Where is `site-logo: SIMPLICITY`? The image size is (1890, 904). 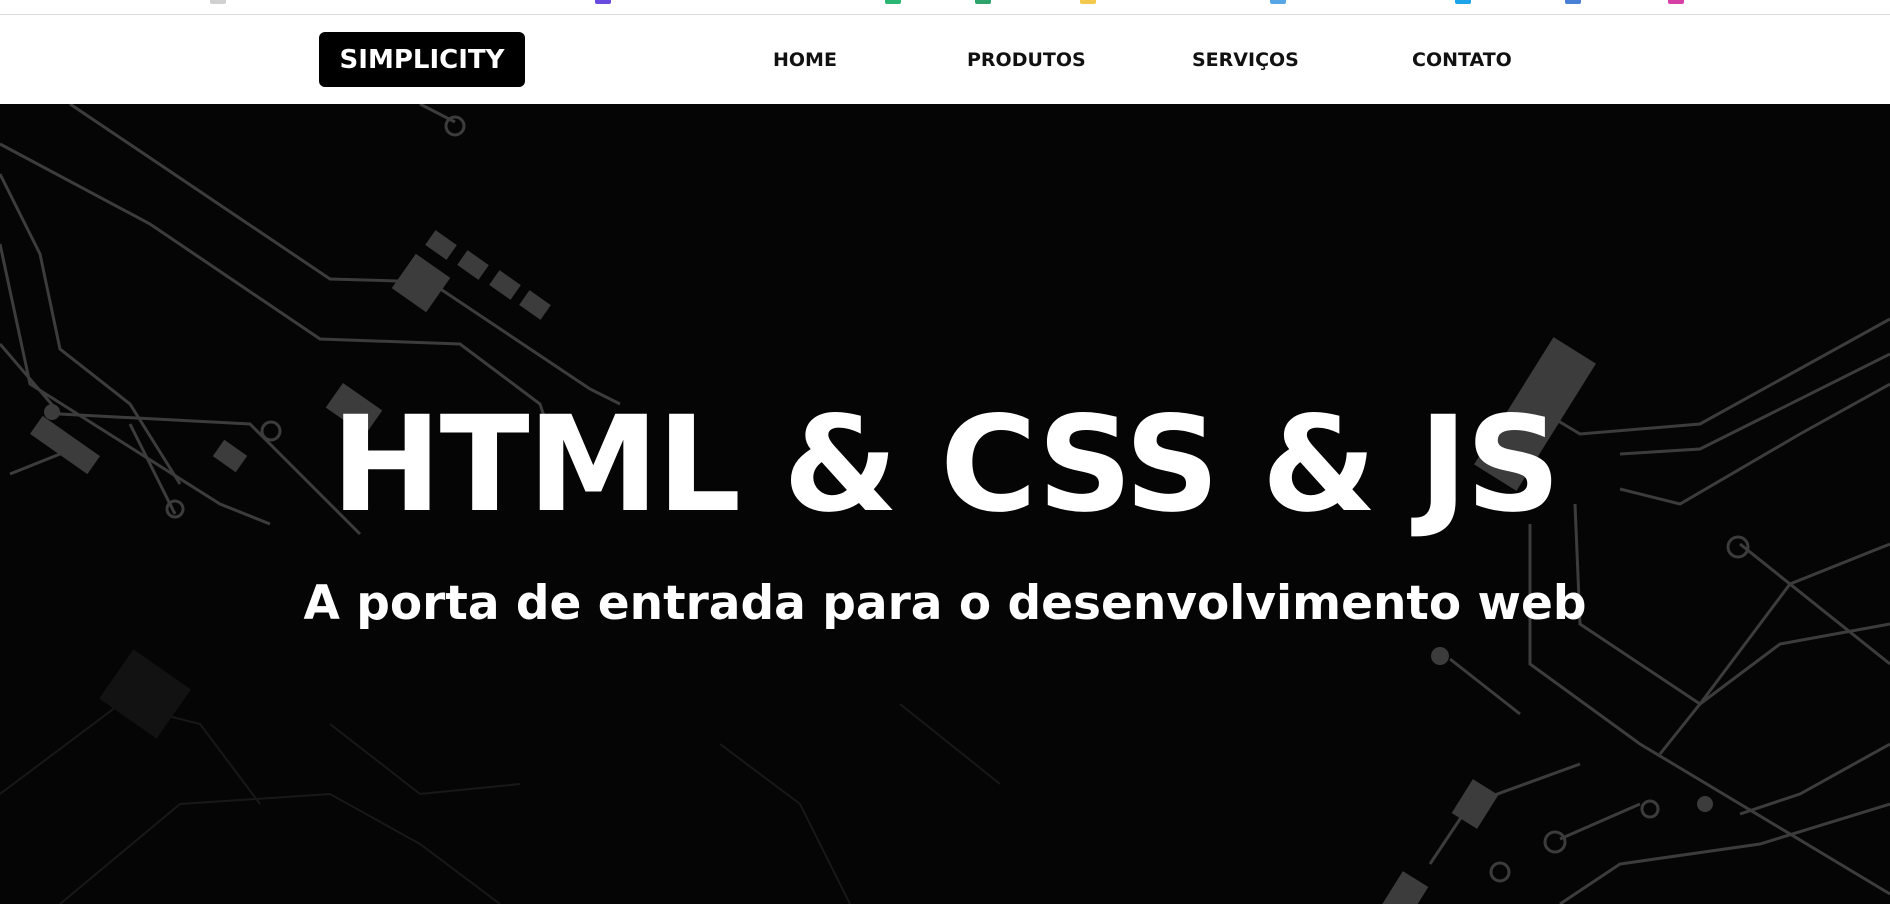
site-logo: SIMPLICITY is located at coordinates (422, 59).